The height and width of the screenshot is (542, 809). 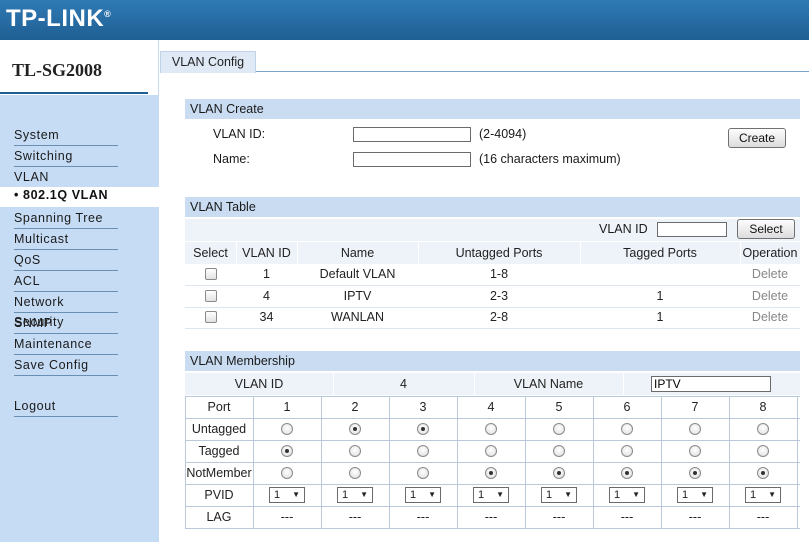 I want to click on nav-vlan: VLAN, so click(x=66, y=177).